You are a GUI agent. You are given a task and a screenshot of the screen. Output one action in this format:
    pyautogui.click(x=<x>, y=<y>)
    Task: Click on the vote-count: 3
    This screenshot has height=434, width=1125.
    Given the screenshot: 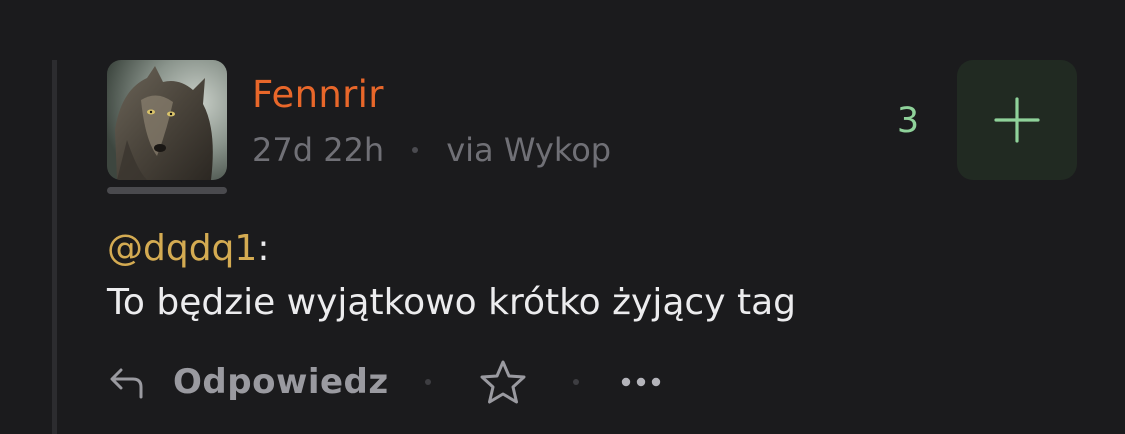 What is the action you would take?
    pyautogui.click(x=908, y=121)
    